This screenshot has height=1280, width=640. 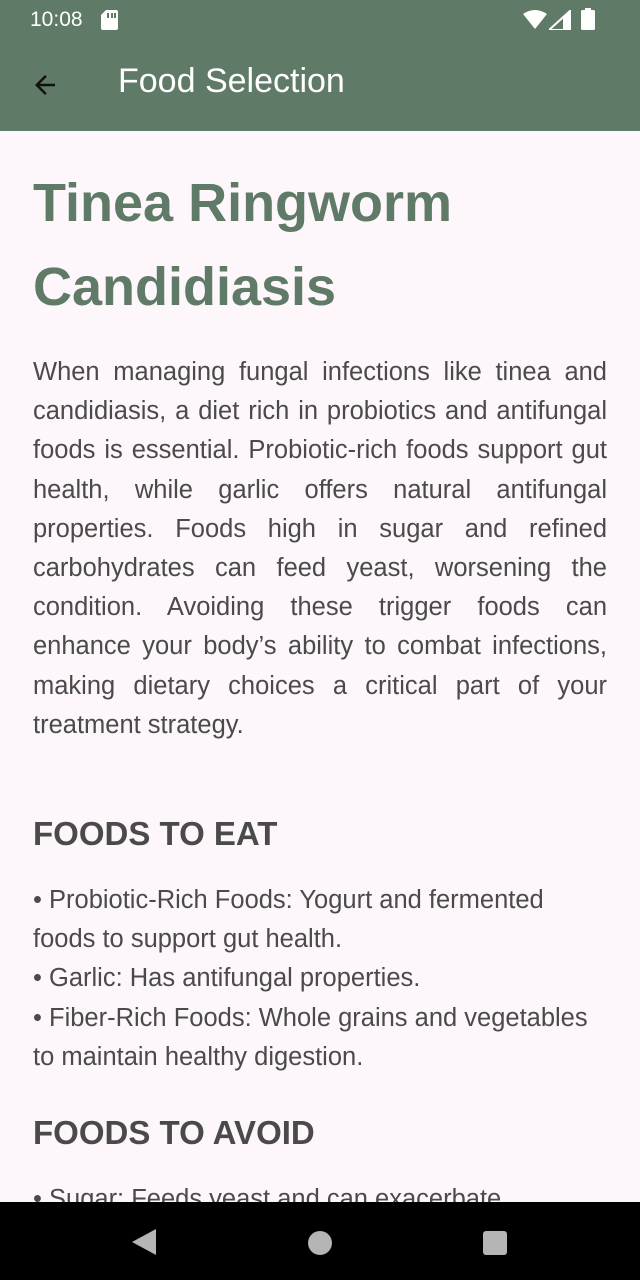 What do you see at coordinates (320, 20) in the screenshot?
I see `status-bar: 10:08` at bounding box center [320, 20].